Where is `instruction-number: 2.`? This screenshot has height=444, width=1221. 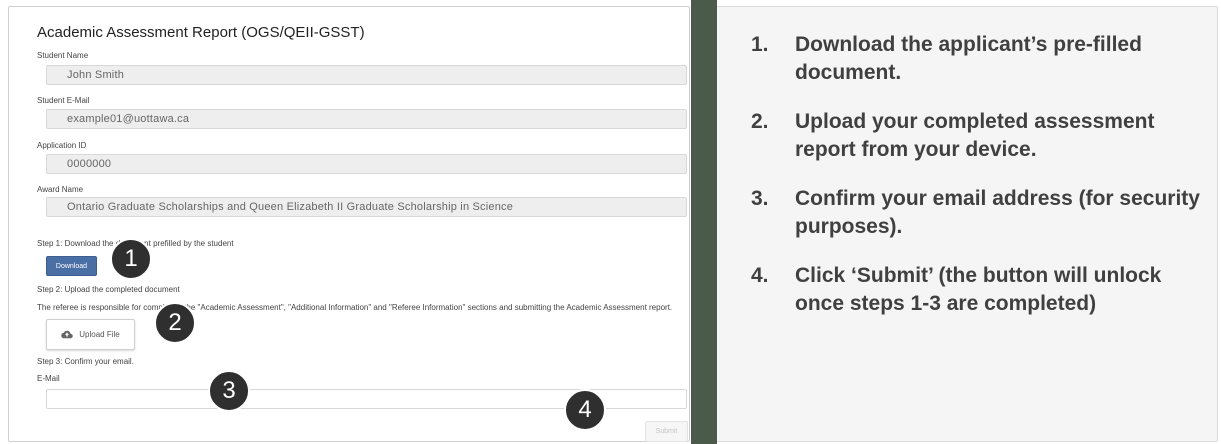
instruction-number: 2. is located at coordinates (760, 121).